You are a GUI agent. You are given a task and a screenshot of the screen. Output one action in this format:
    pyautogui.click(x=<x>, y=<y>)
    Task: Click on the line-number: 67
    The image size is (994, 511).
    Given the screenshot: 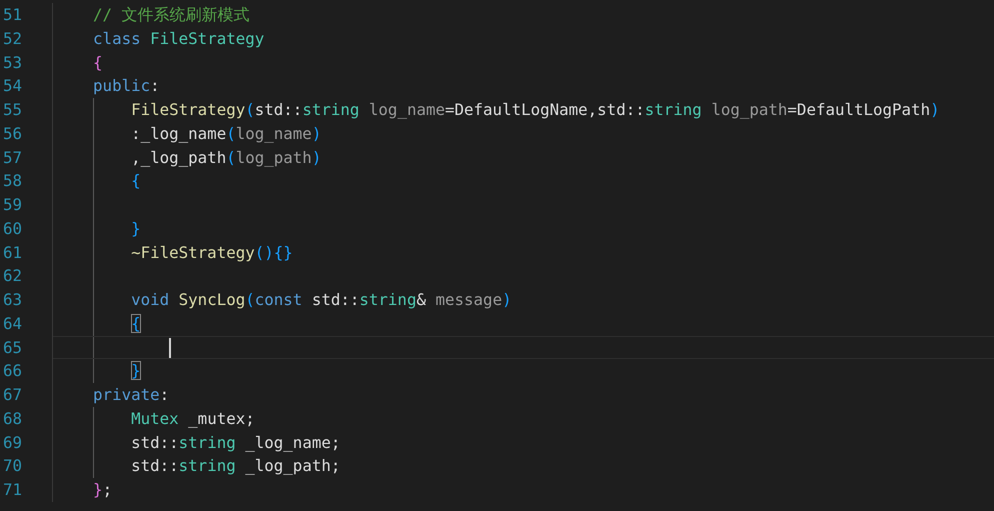 What is the action you would take?
    pyautogui.click(x=26, y=395)
    